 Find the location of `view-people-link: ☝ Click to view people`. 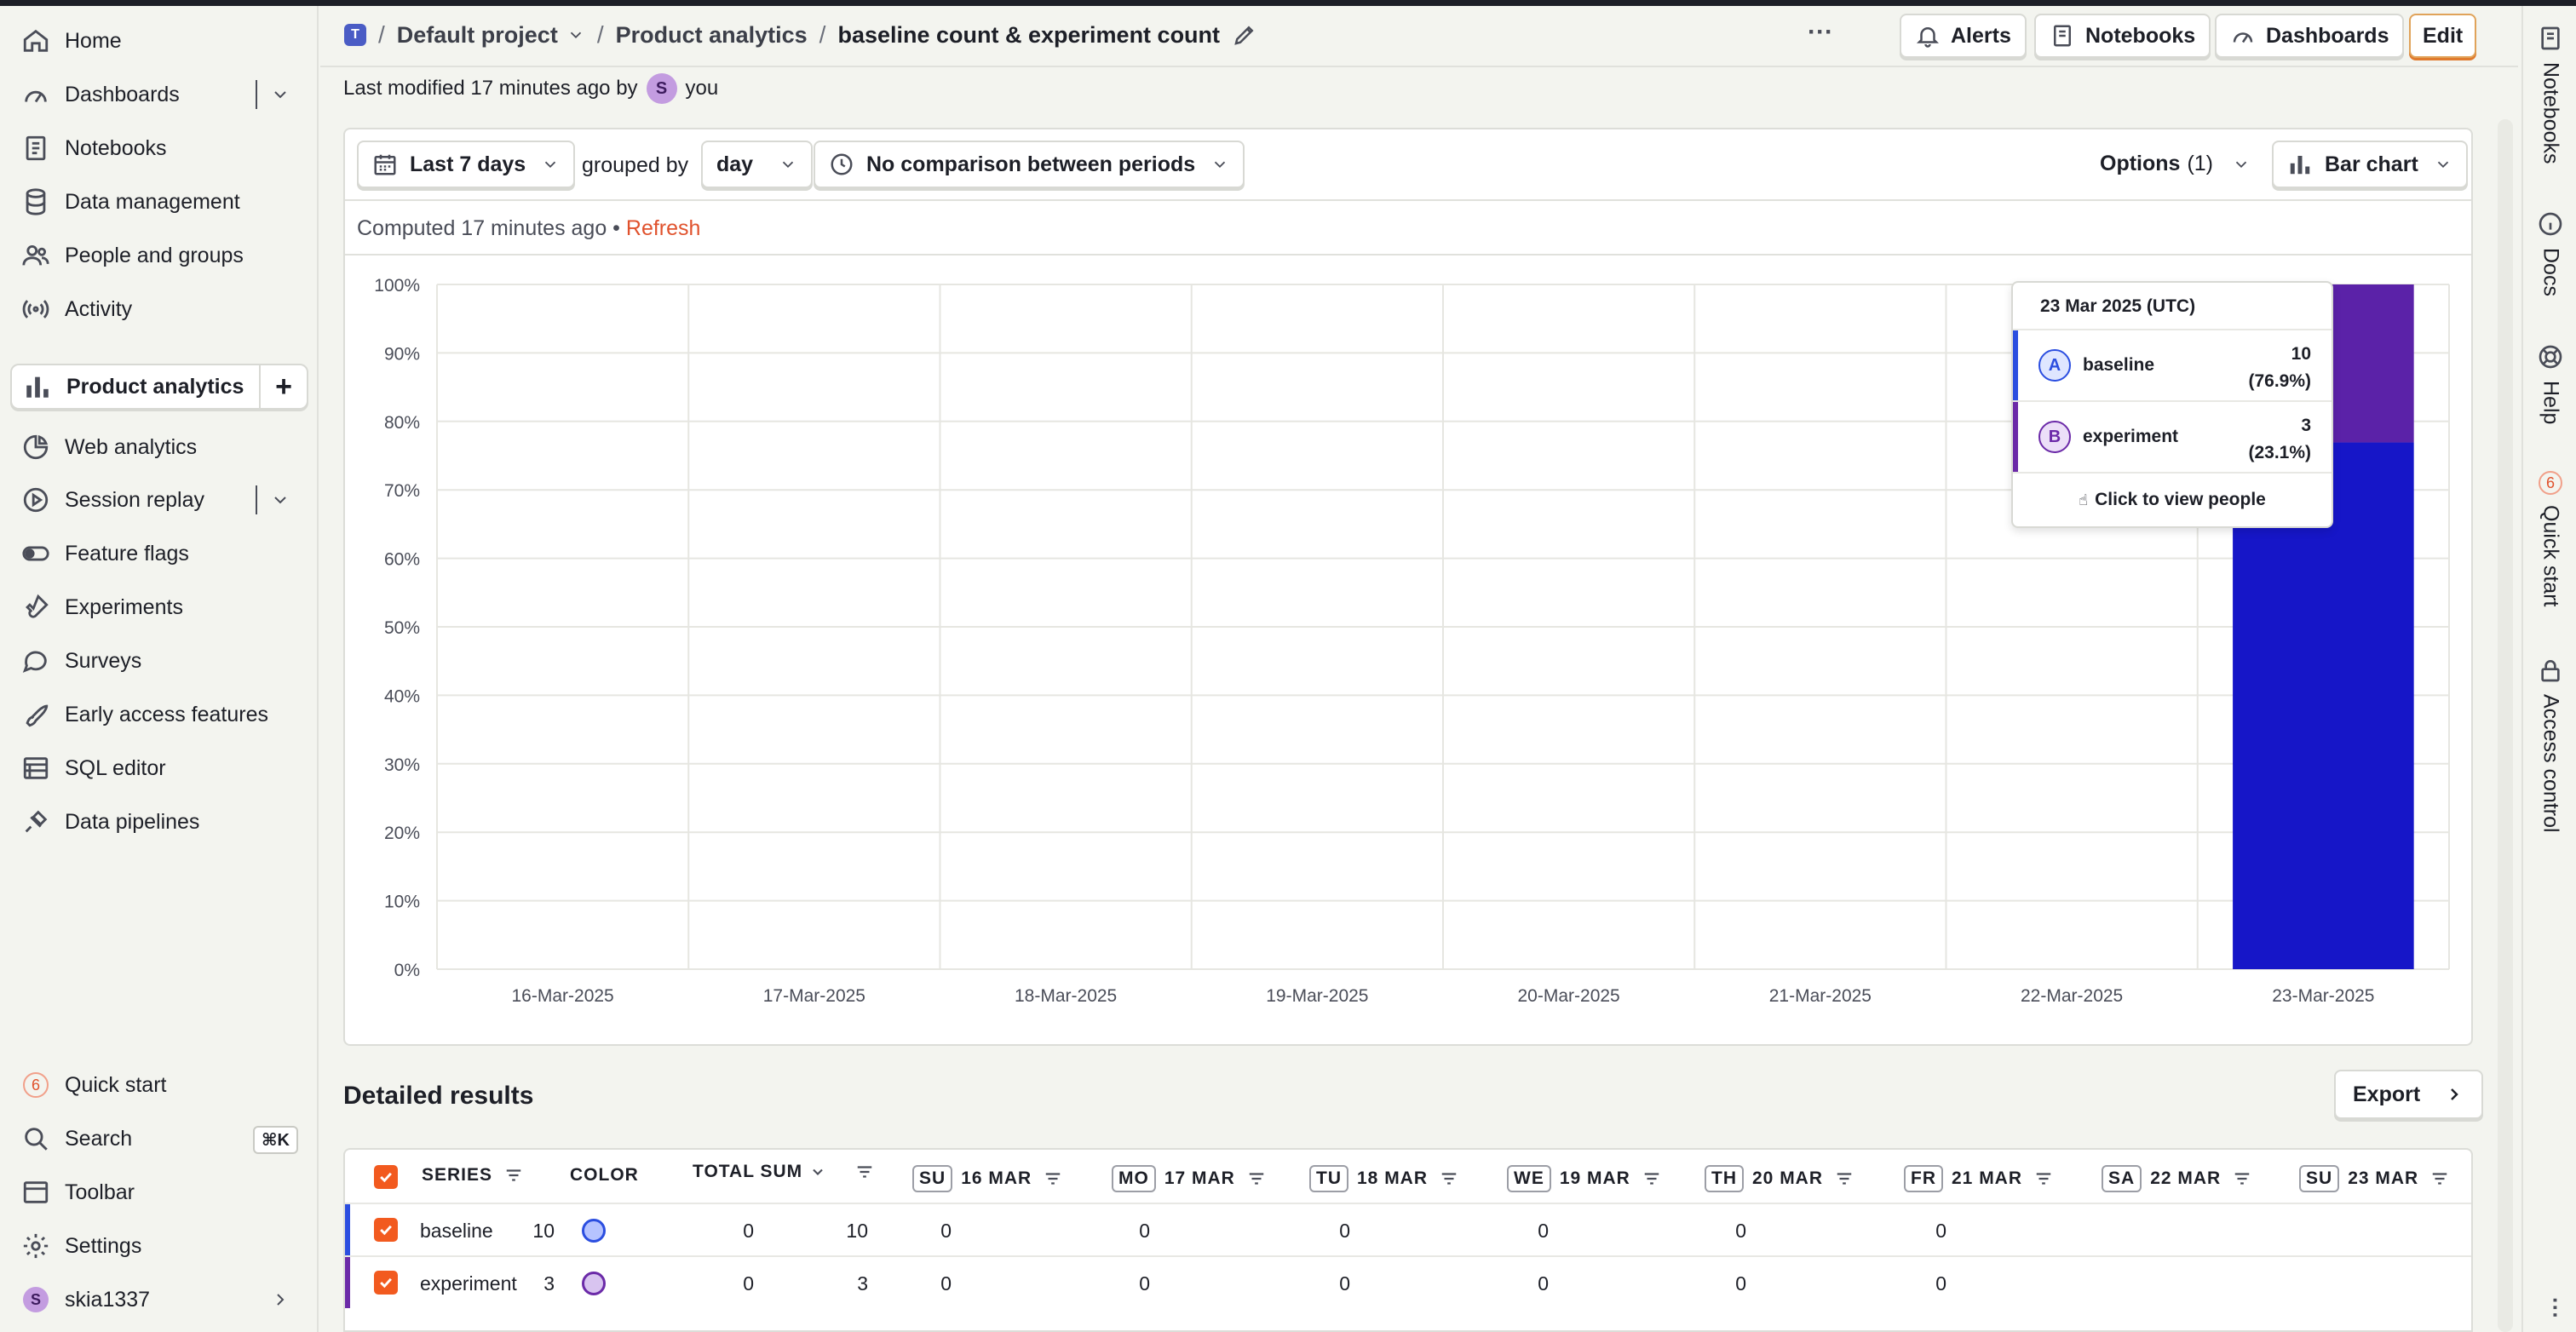

view-people-link: ☝ Click to view people is located at coordinates (2172, 500).